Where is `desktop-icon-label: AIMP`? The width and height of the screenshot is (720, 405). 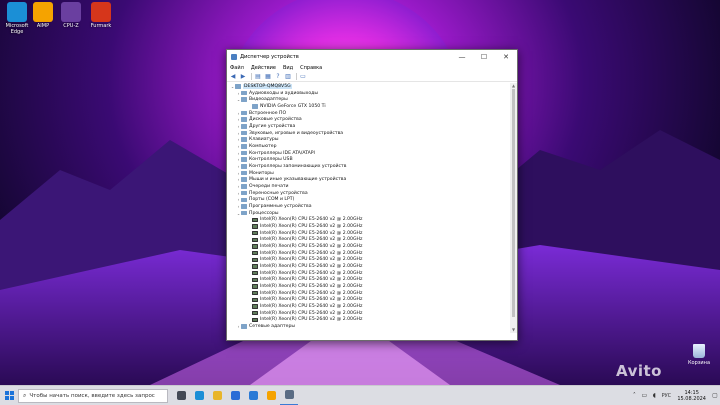 desktop-icon-label: AIMP is located at coordinates (43, 26).